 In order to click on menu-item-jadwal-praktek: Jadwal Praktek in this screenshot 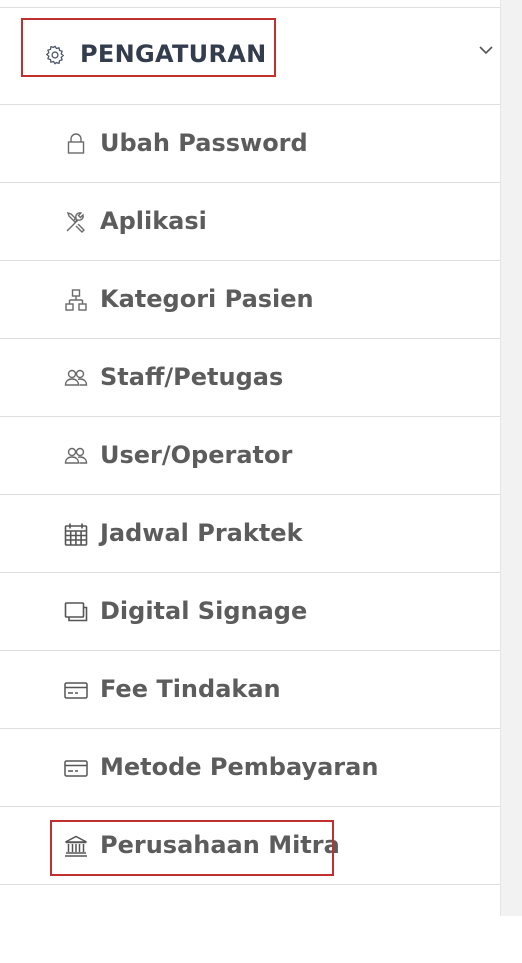, I will do `click(250, 534)`.